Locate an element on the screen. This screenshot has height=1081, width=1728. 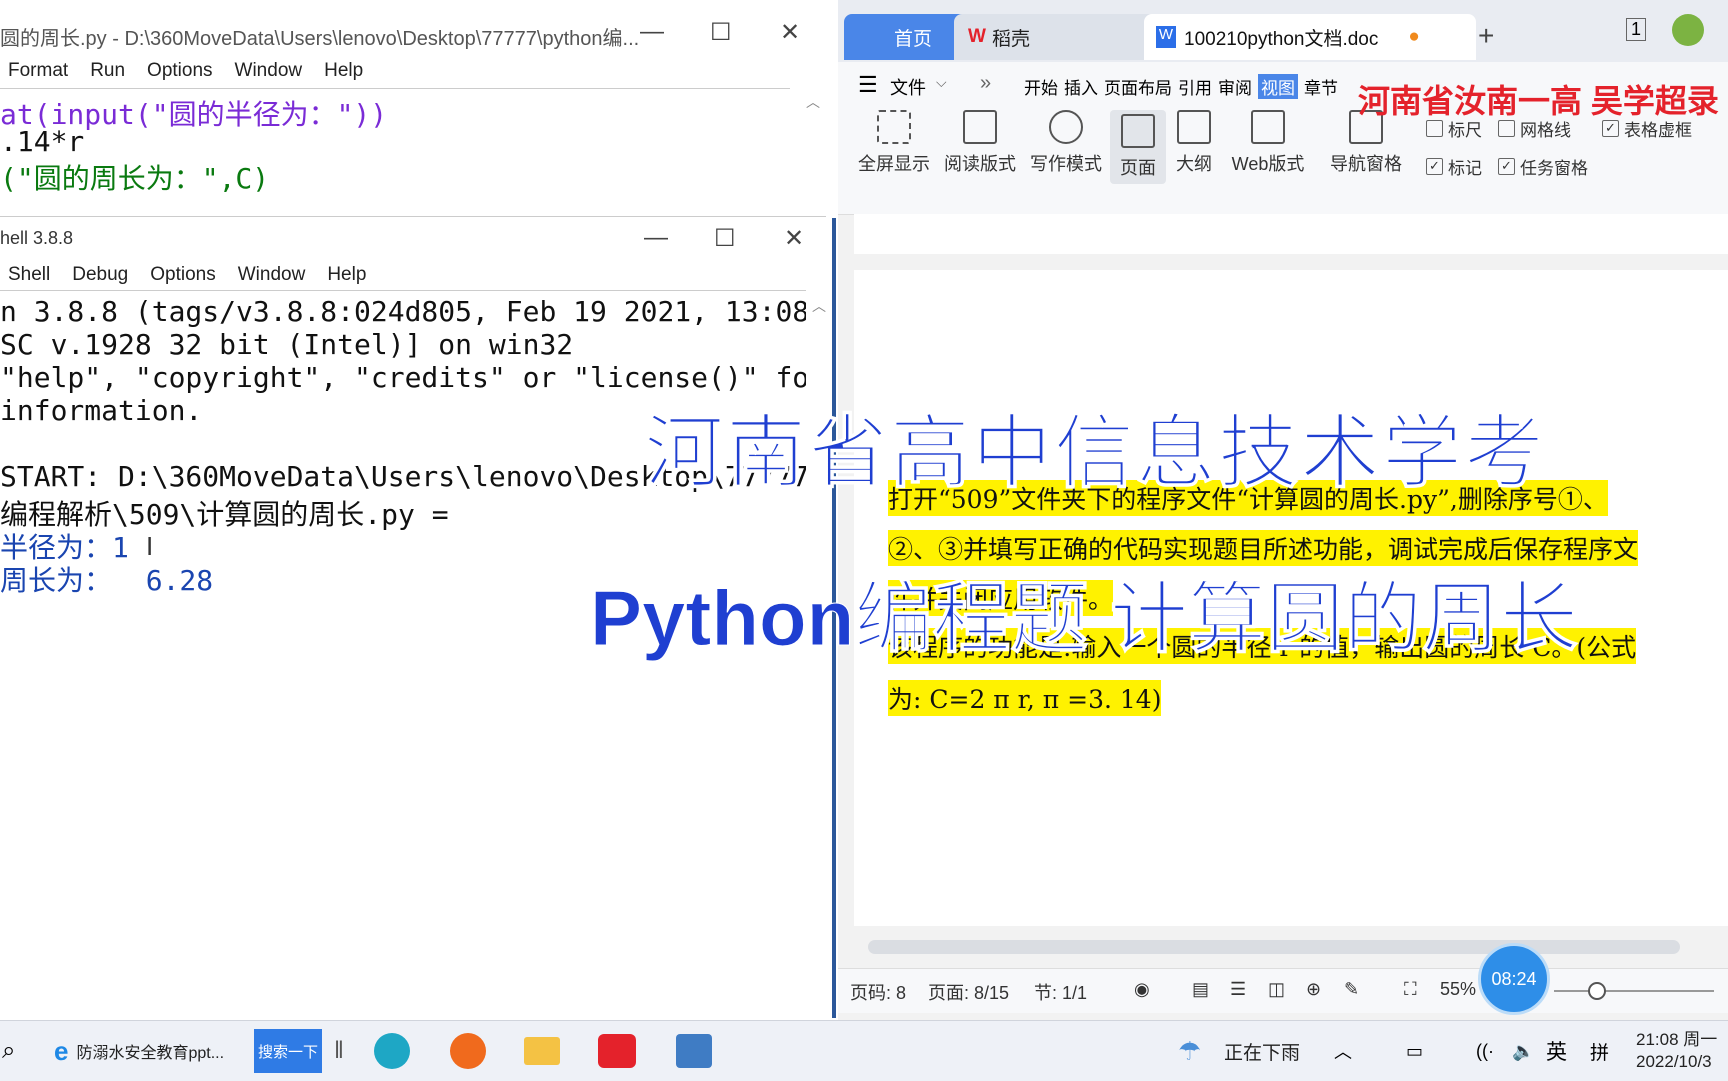
shell-menubar: Shell Debug Options Window Help is located at coordinates (183, 275).